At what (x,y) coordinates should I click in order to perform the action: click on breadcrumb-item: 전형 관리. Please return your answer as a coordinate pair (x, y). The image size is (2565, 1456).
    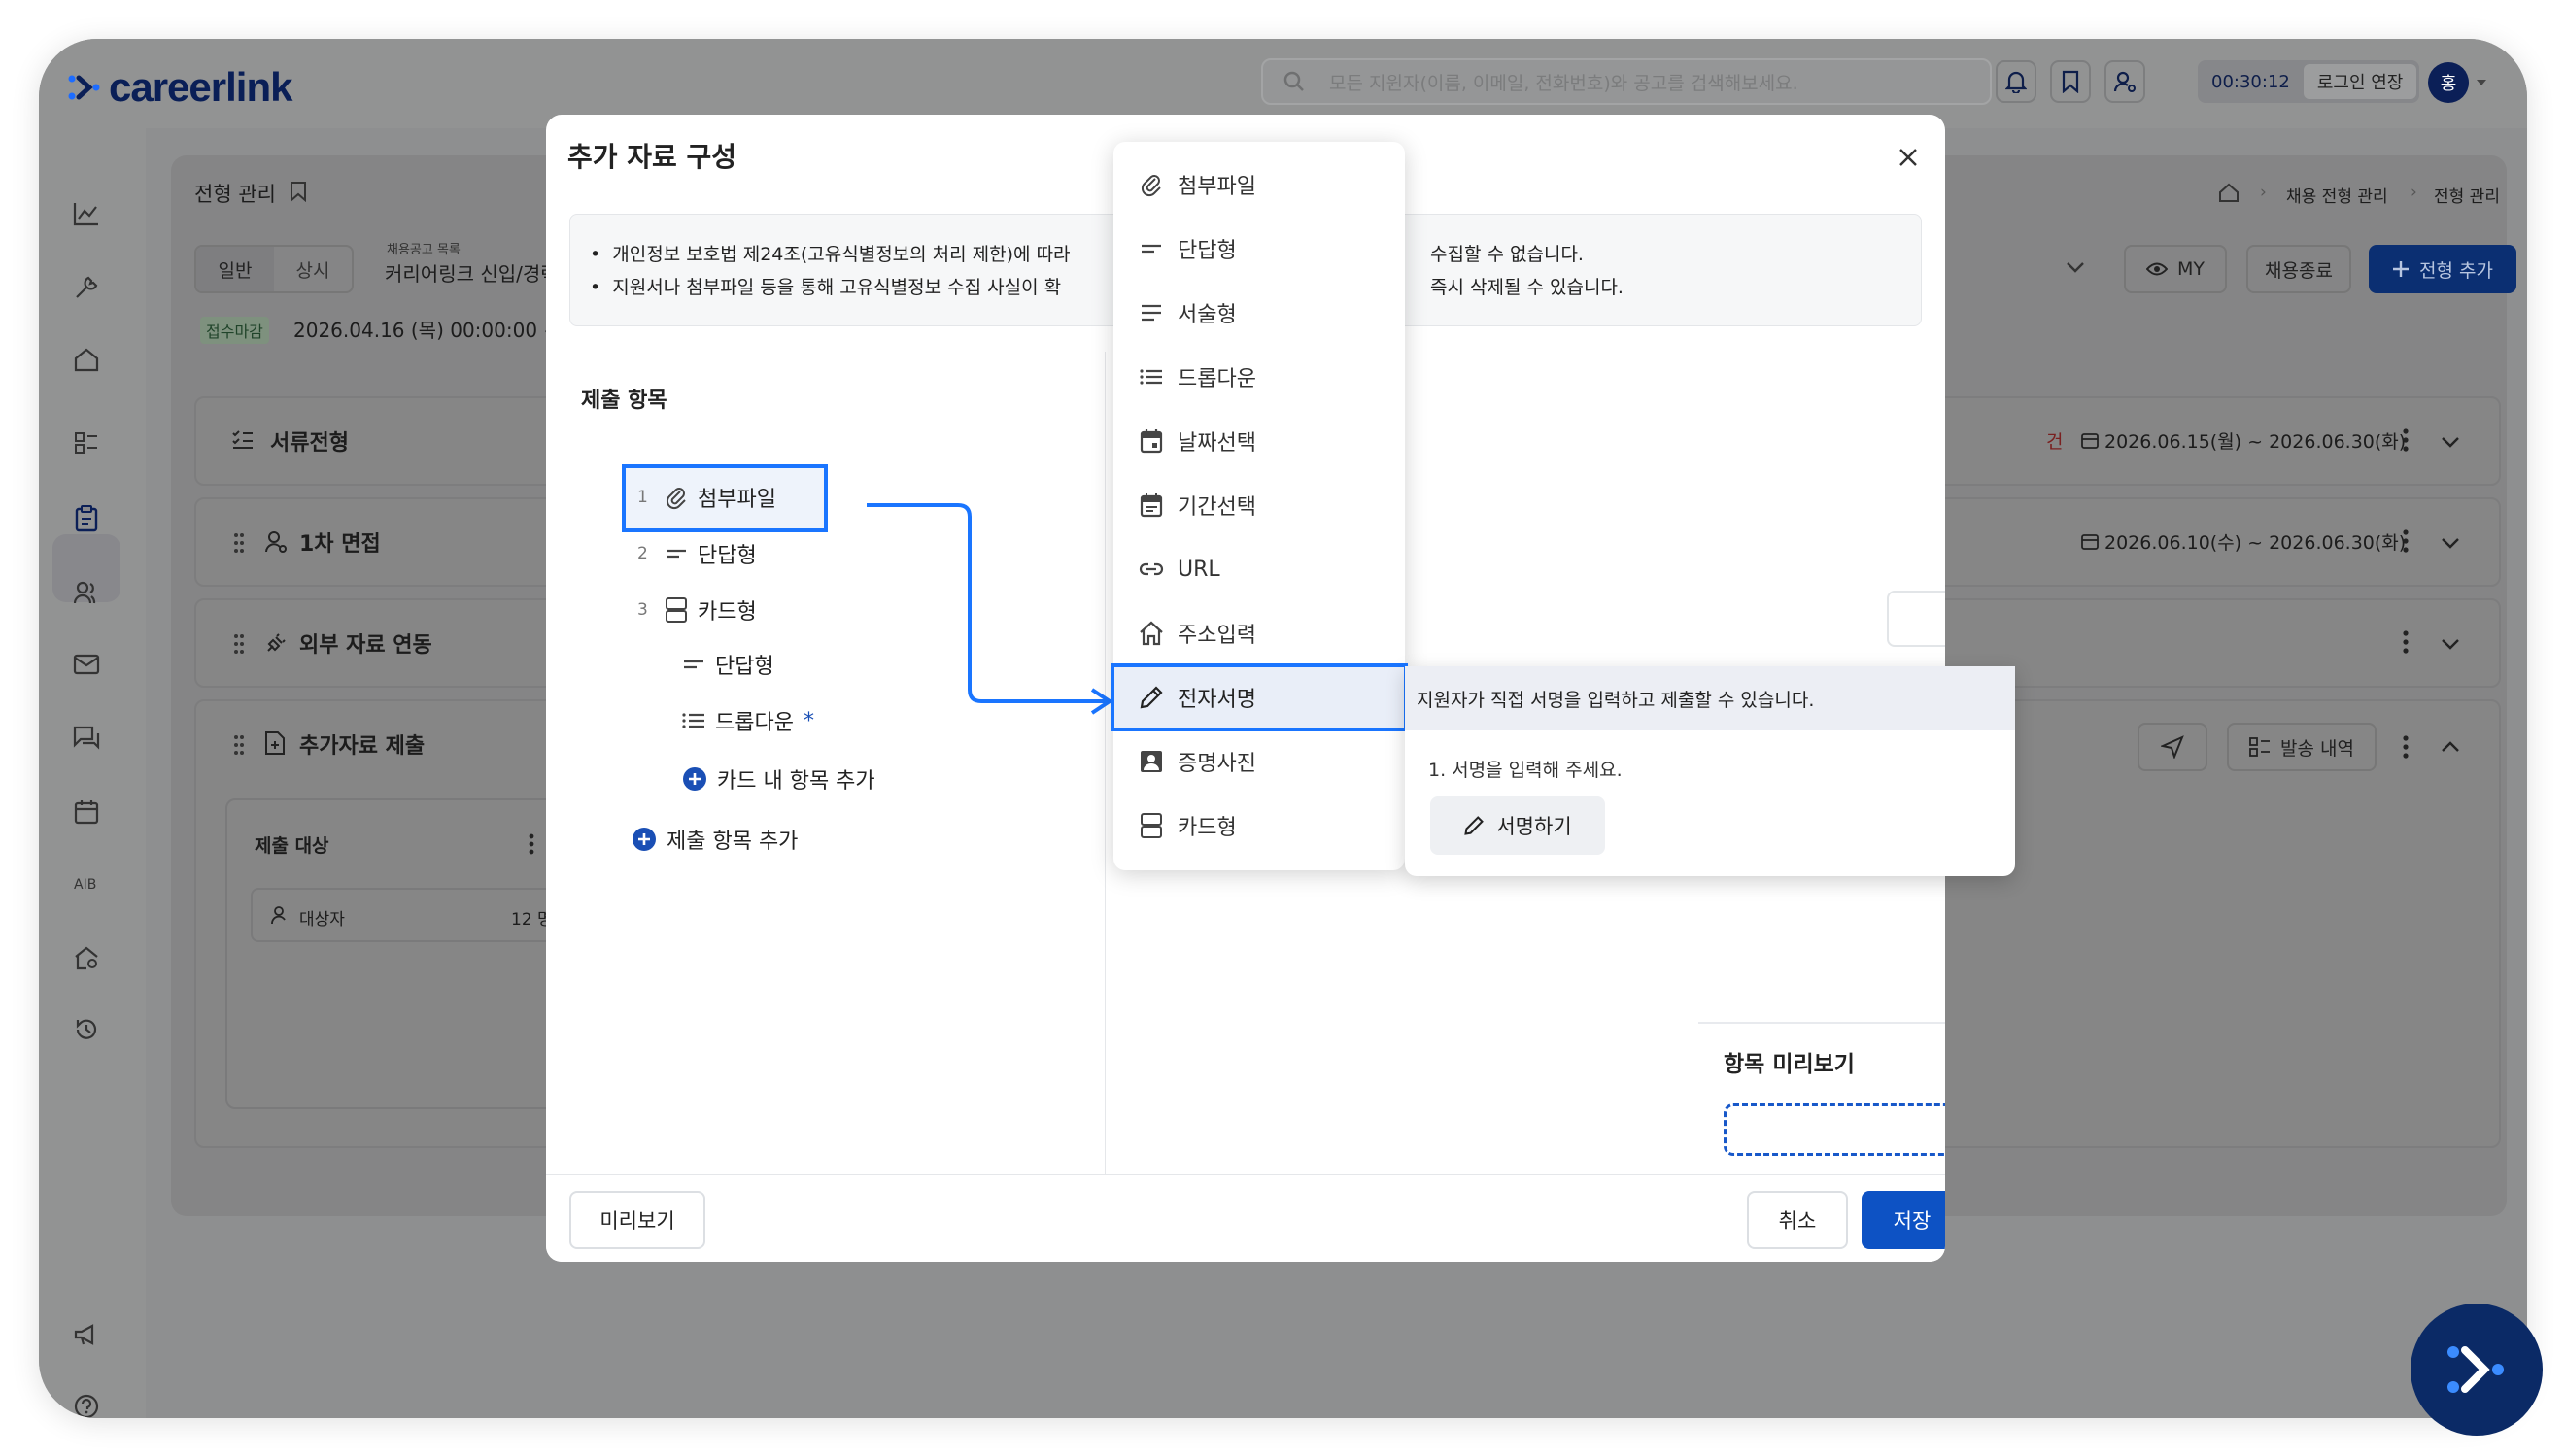
    Looking at the image, I should click on (2467, 195).